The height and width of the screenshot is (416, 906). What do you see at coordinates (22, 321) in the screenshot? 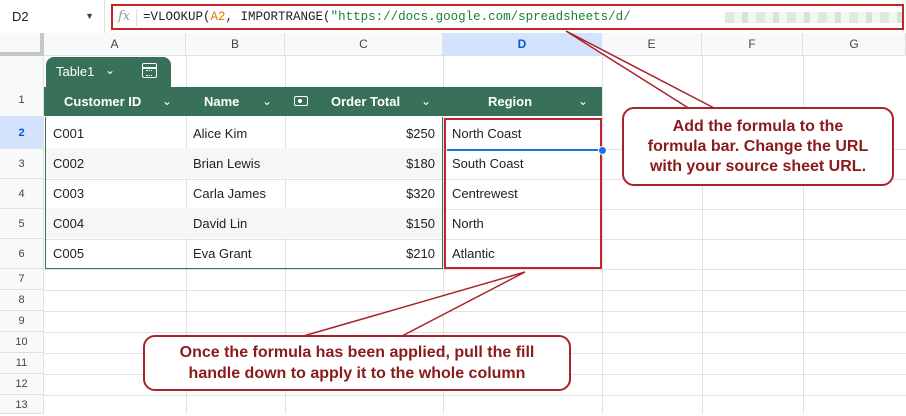
I see `row-header-9: 9` at bounding box center [22, 321].